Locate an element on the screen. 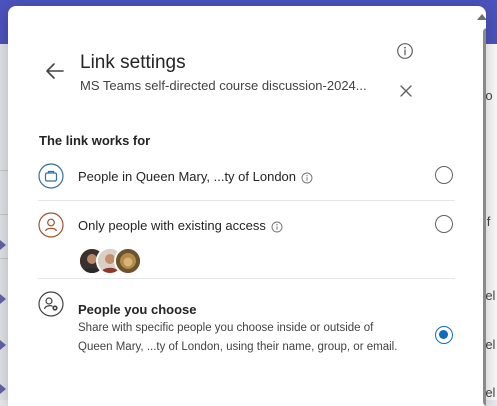  dialog-title: Link settings is located at coordinates (133, 62).